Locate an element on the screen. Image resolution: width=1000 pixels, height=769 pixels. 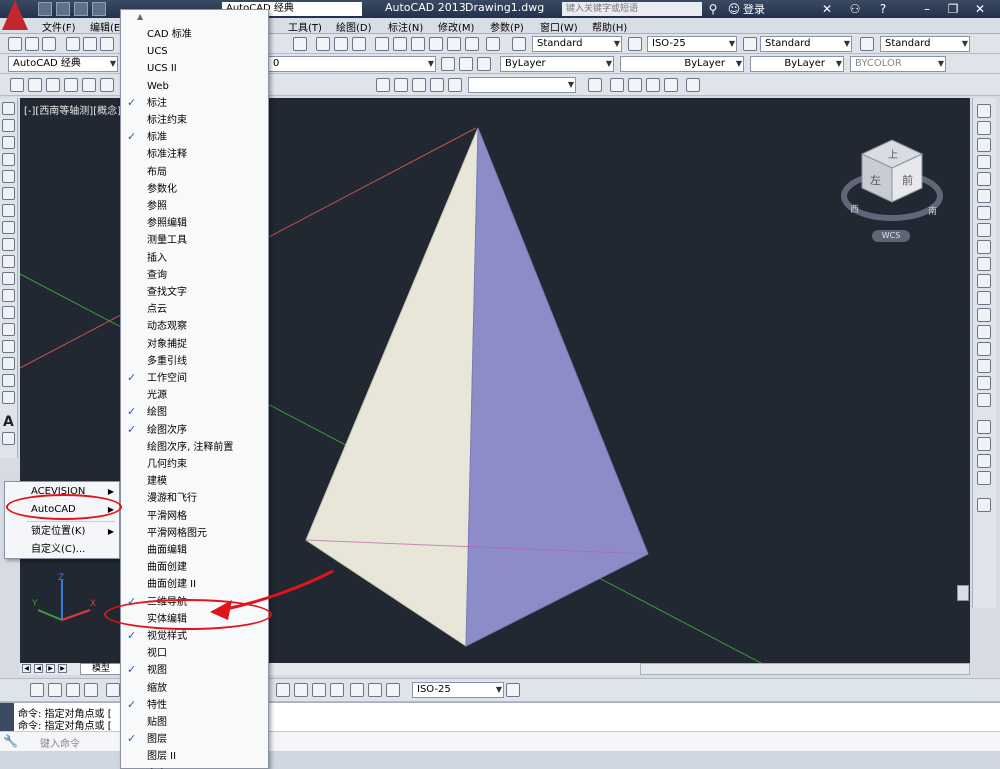
wcs-menu: WCS is located at coordinates (891, 236).